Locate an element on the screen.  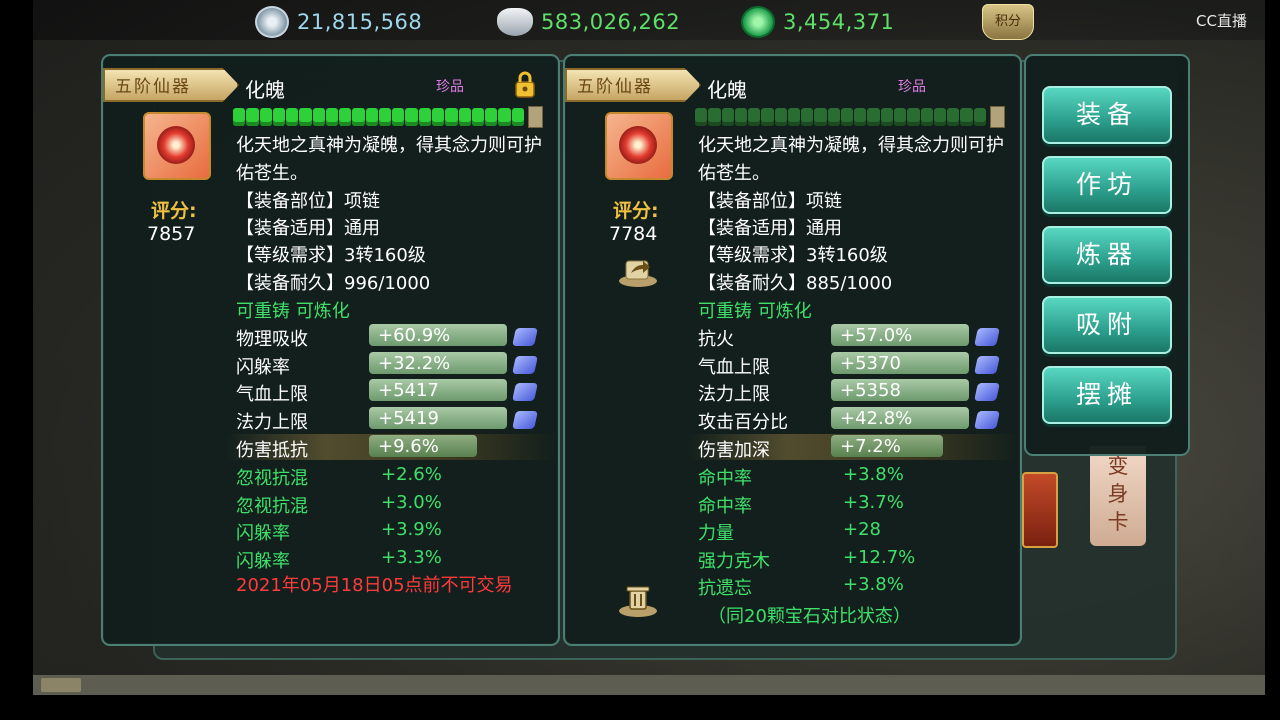
plain-stat-value: +12.7% is located at coordinates (879, 557).